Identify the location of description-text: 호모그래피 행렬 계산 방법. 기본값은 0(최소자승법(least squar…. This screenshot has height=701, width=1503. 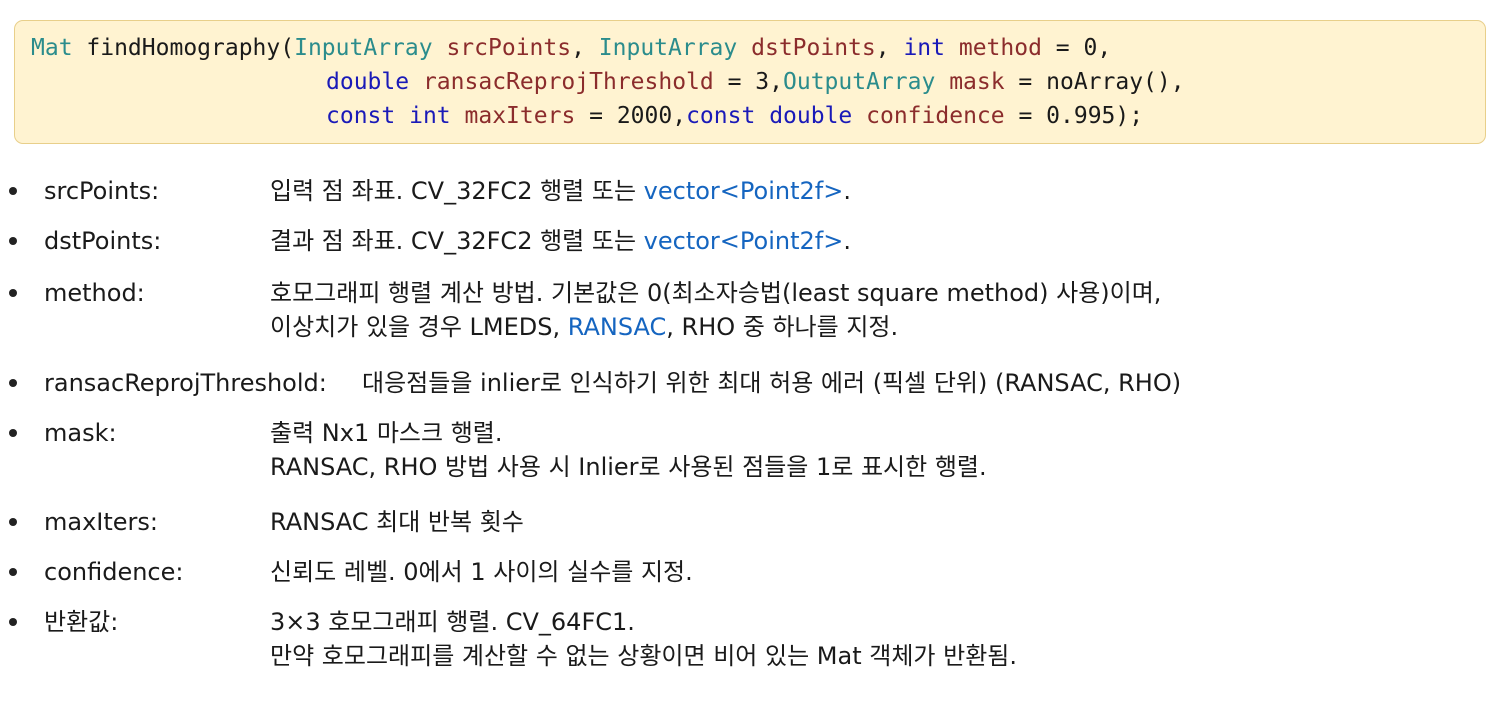
(716, 293).